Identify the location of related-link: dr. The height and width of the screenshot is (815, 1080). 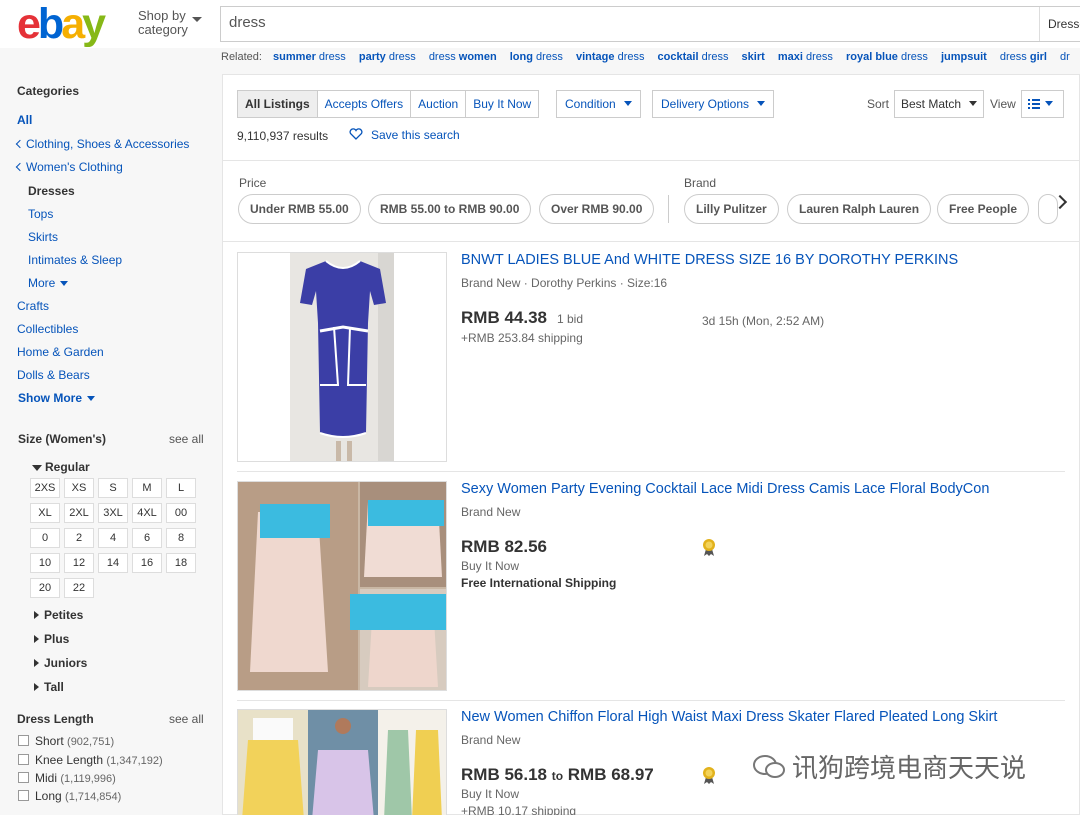
(1065, 57).